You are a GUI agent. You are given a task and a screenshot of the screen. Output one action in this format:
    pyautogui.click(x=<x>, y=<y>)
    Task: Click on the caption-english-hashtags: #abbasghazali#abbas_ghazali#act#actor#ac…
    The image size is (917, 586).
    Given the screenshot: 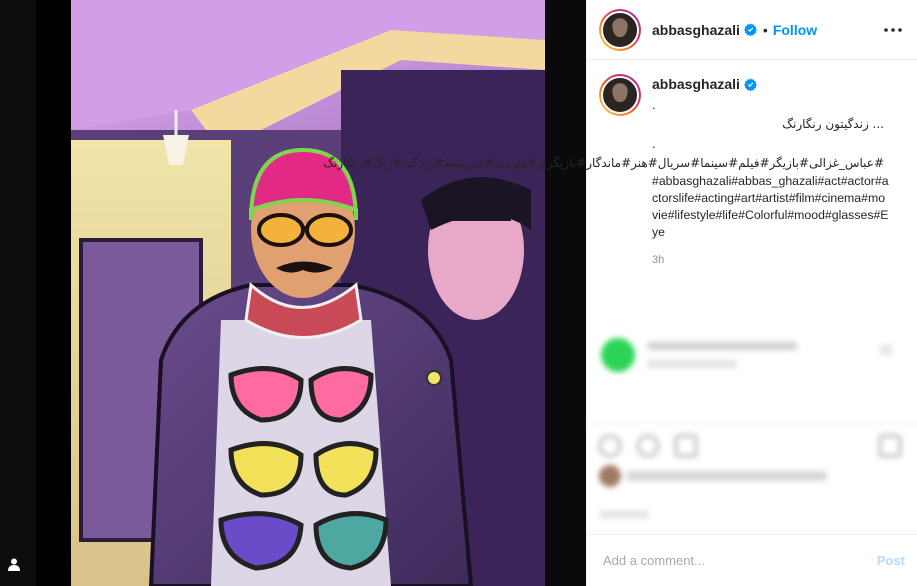 What is the action you would take?
    pyautogui.click(x=770, y=207)
    